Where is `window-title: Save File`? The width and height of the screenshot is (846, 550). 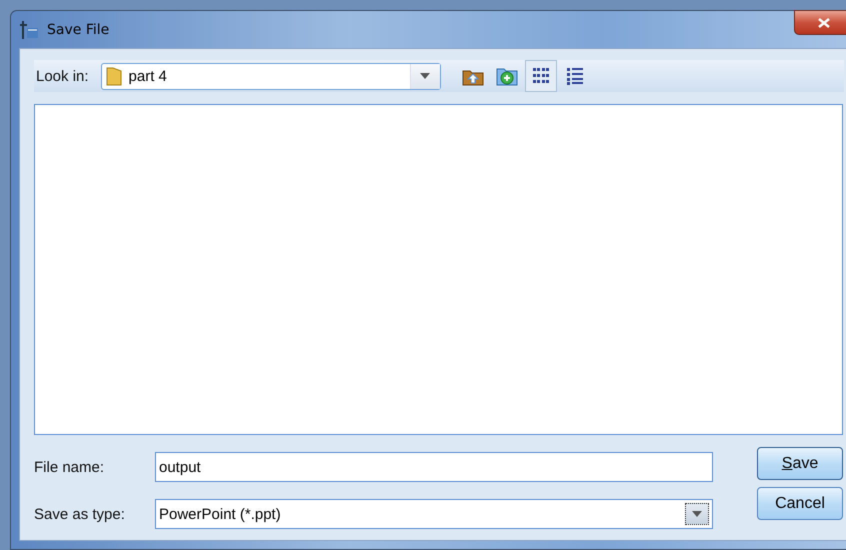
window-title: Save File is located at coordinates (78, 30).